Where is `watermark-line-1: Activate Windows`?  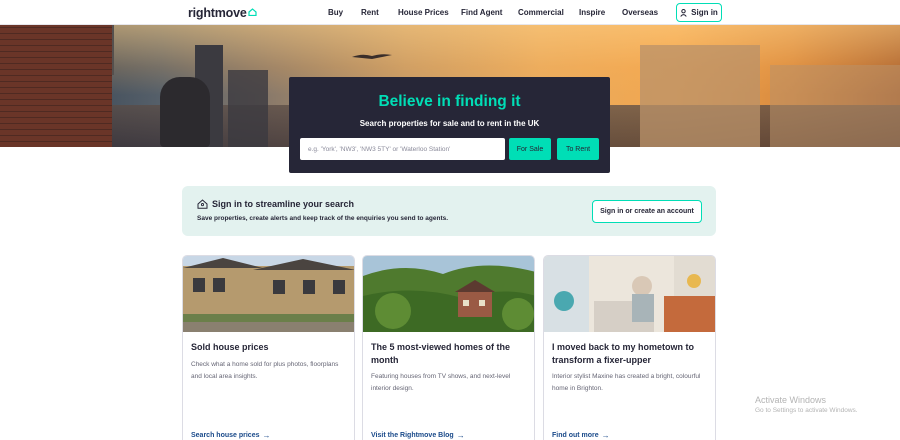 watermark-line-1: Activate Windows is located at coordinates (791, 400).